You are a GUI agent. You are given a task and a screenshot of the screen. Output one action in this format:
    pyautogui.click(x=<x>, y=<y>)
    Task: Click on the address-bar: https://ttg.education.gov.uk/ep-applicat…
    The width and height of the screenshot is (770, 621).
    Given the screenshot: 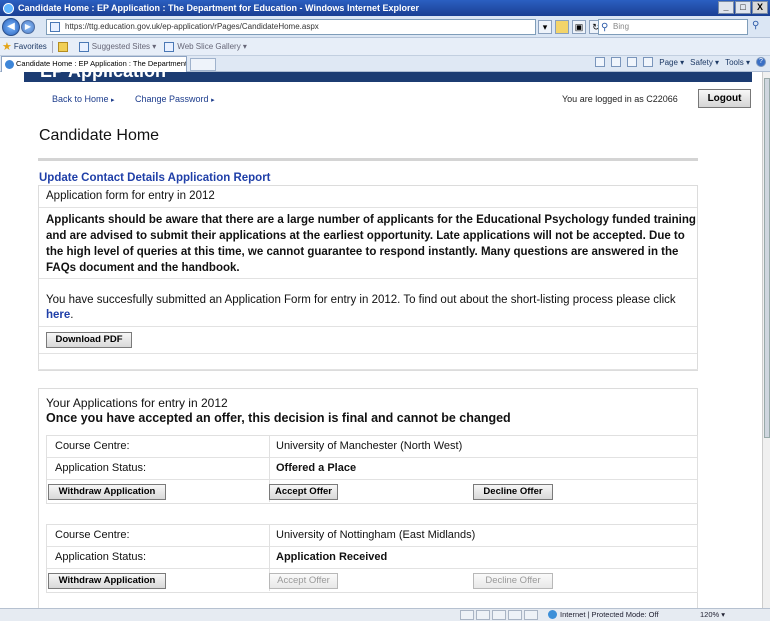 What is the action you would take?
    pyautogui.click(x=291, y=27)
    